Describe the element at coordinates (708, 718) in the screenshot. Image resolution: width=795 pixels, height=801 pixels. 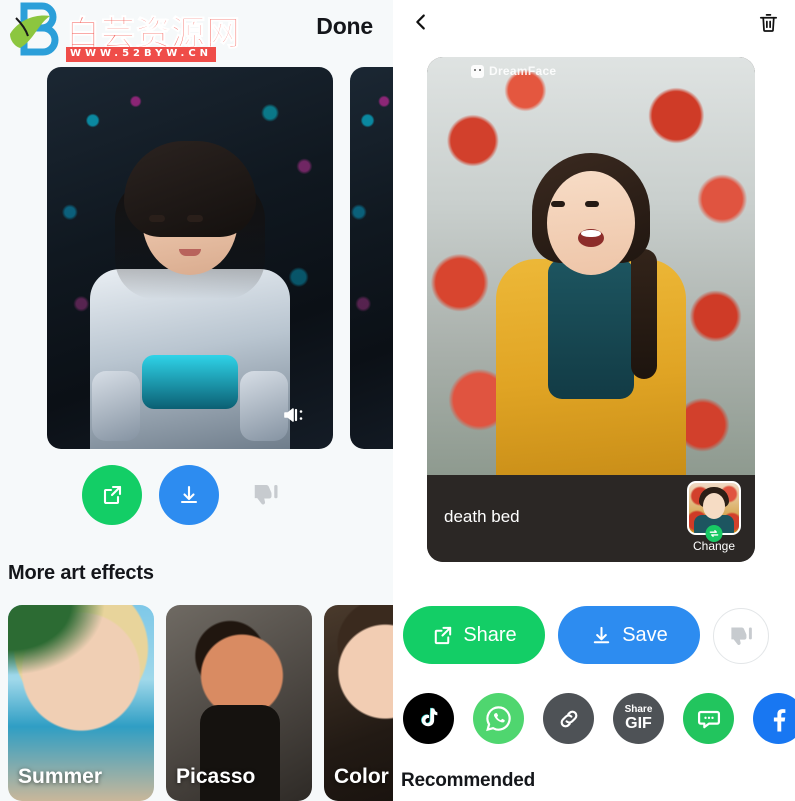
I see `message-icon` at that location.